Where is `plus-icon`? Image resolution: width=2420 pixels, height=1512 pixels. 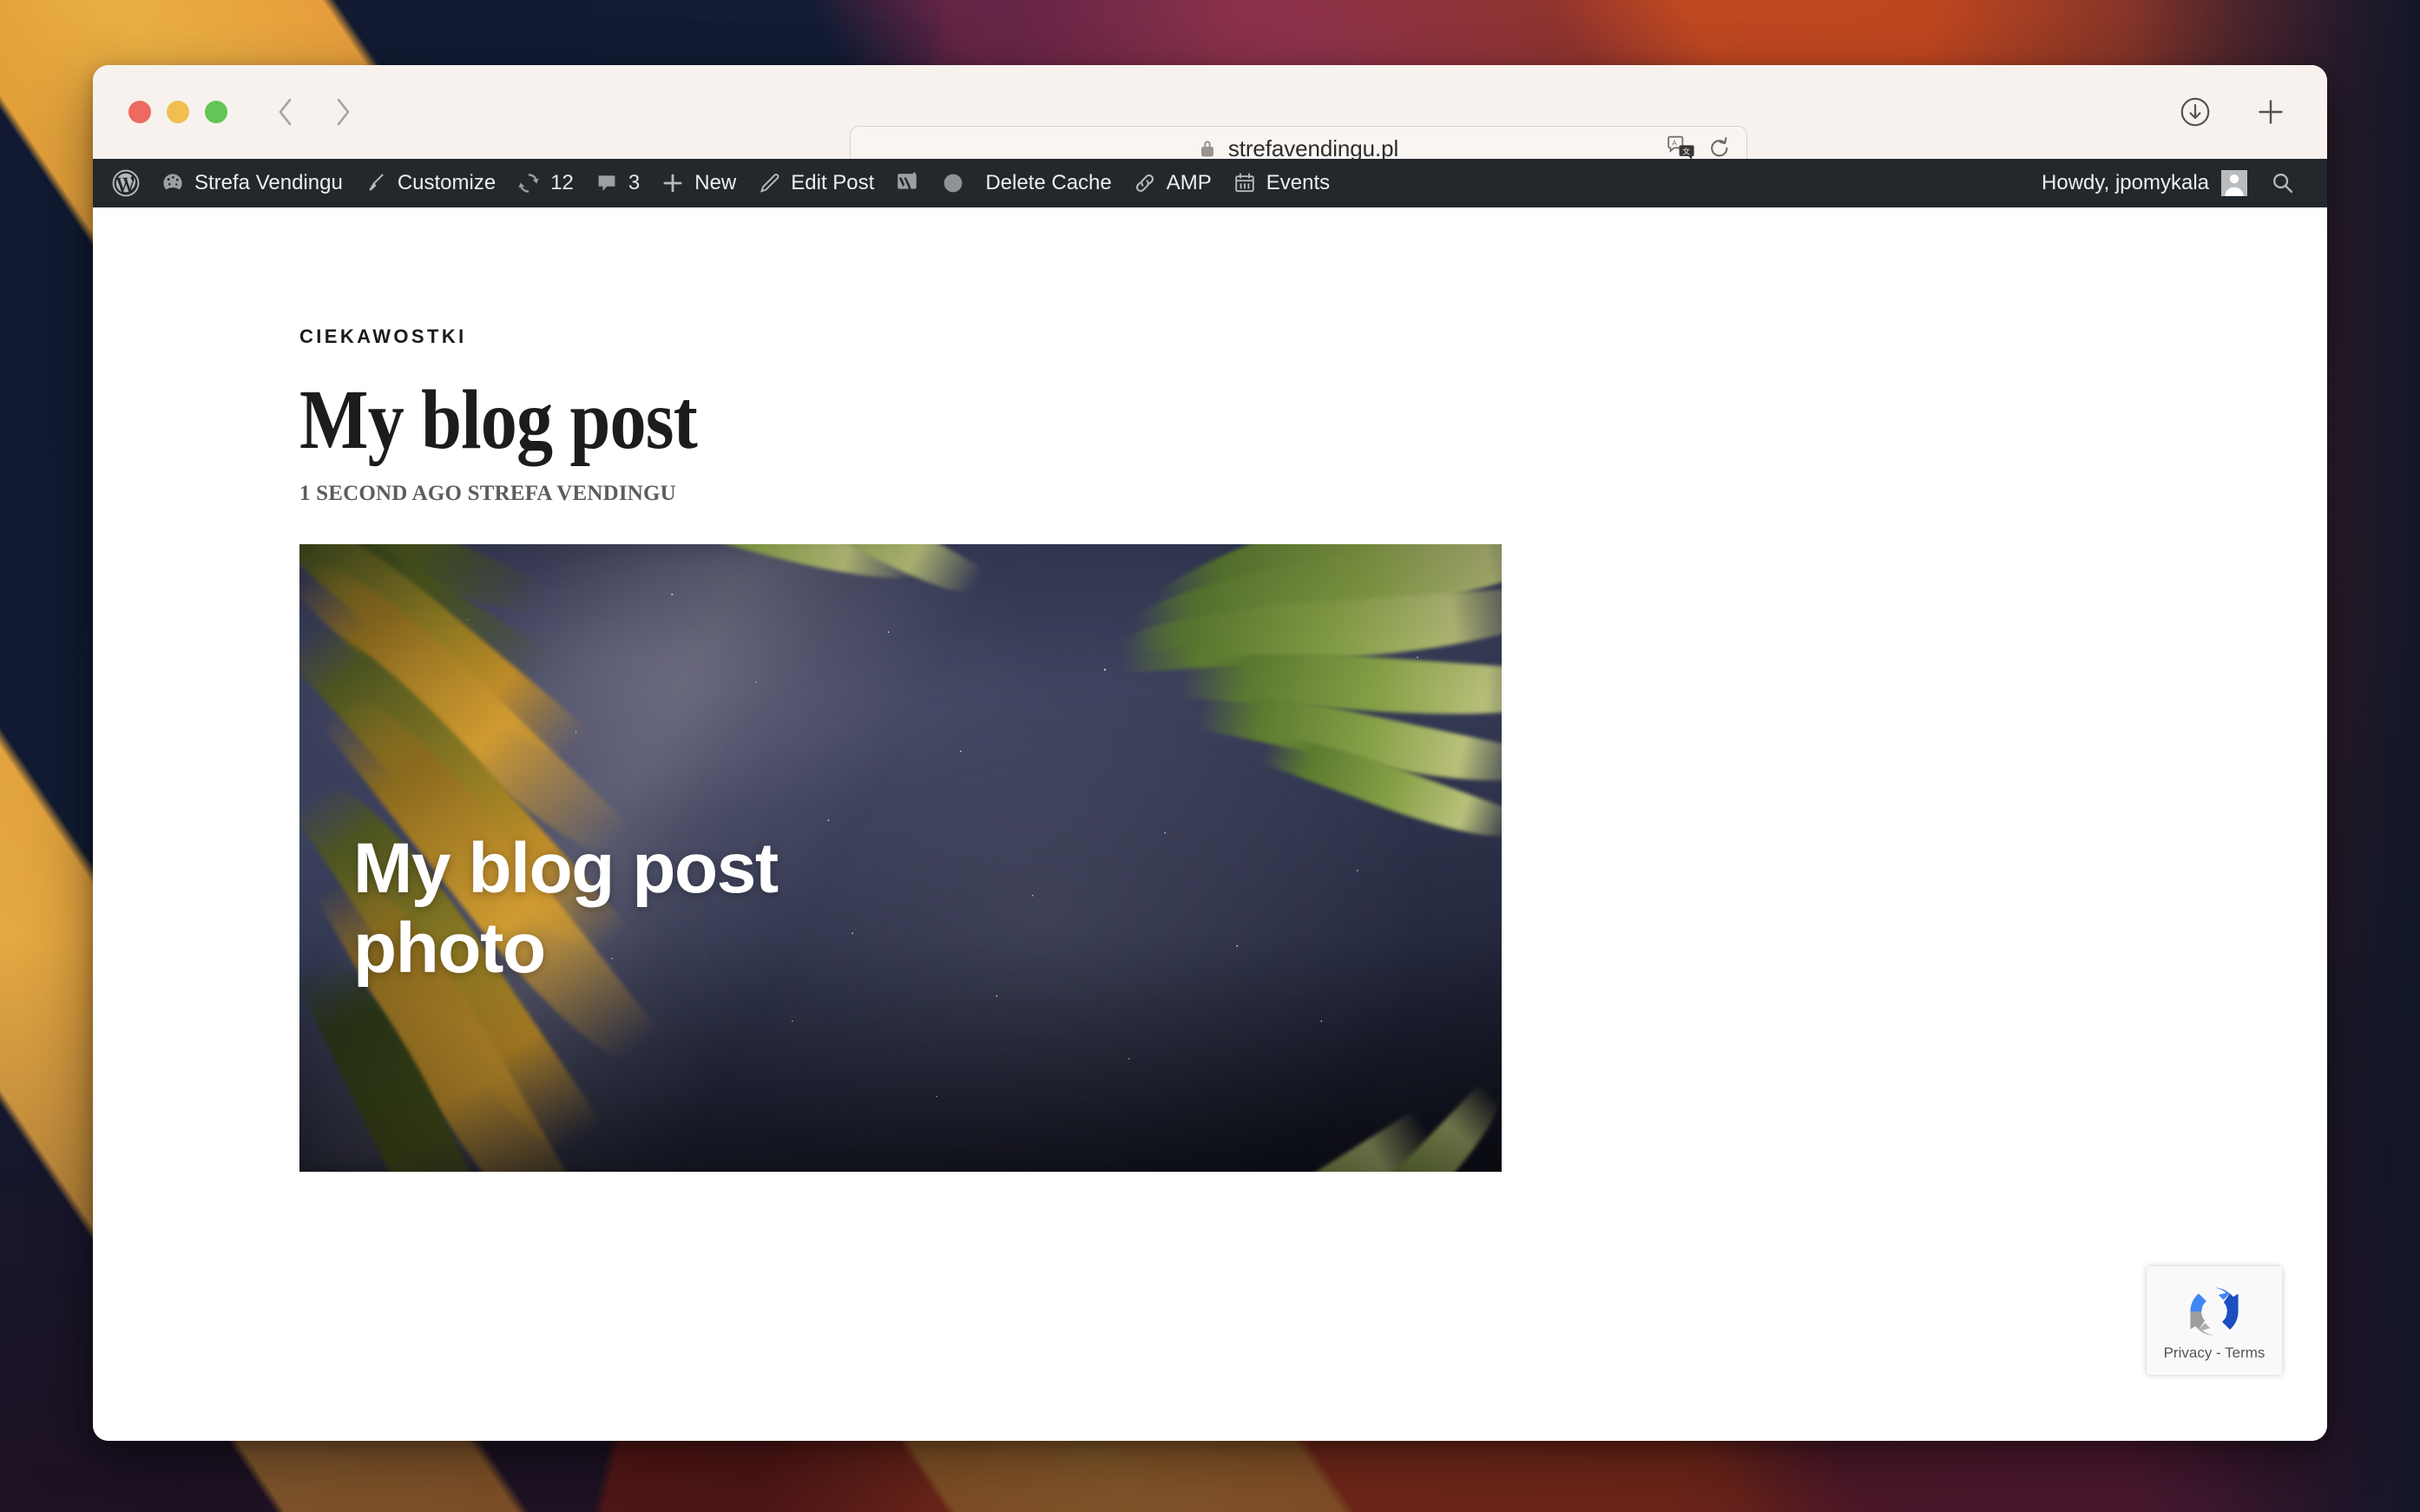
plus-icon is located at coordinates (673, 183).